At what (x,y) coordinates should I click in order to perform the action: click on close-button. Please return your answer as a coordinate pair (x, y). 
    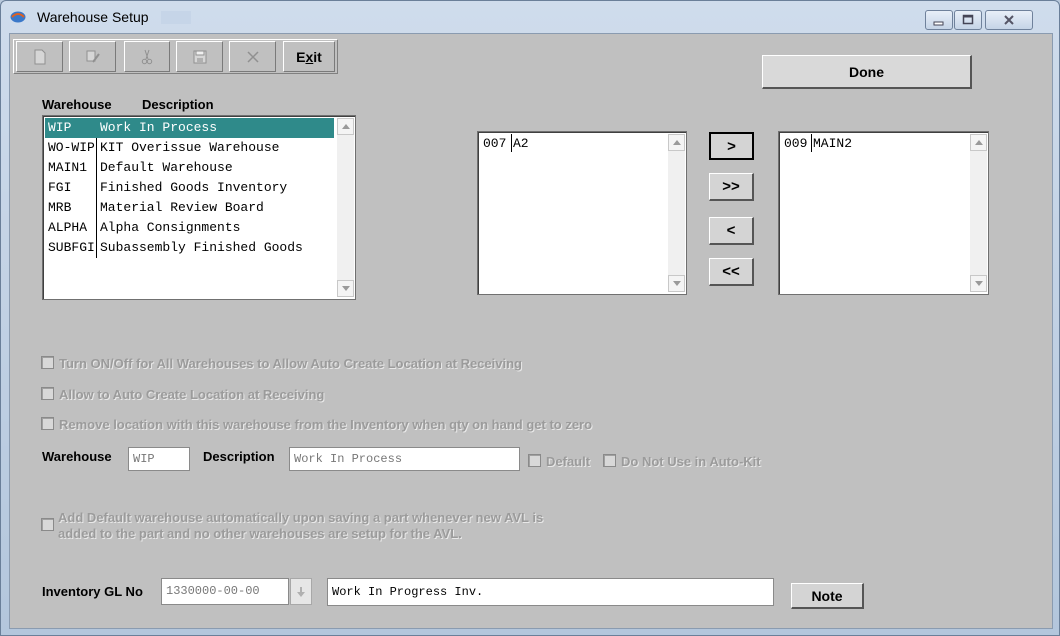
    Looking at the image, I should click on (1009, 20).